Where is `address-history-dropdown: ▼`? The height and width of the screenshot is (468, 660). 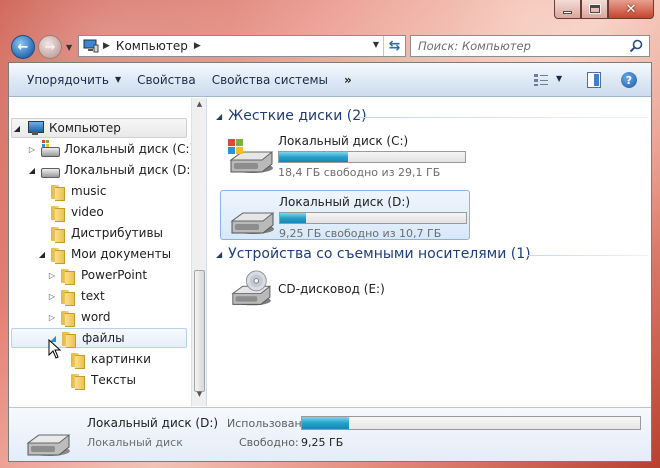 address-history-dropdown: ▼ is located at coordinates (376, 44).